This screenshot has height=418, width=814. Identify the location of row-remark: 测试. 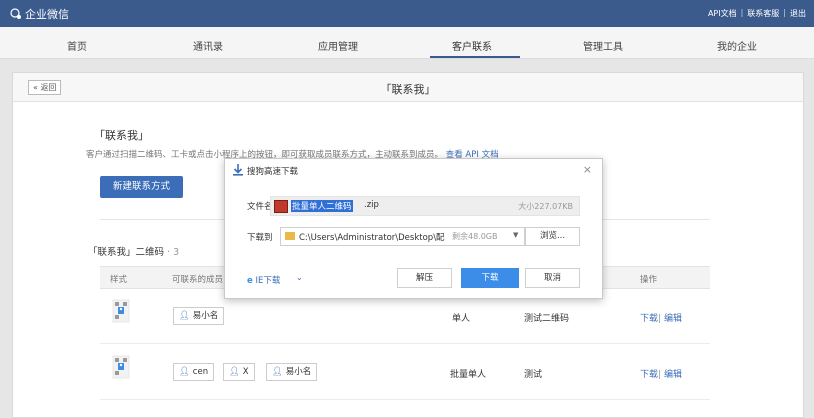
(533, 375).